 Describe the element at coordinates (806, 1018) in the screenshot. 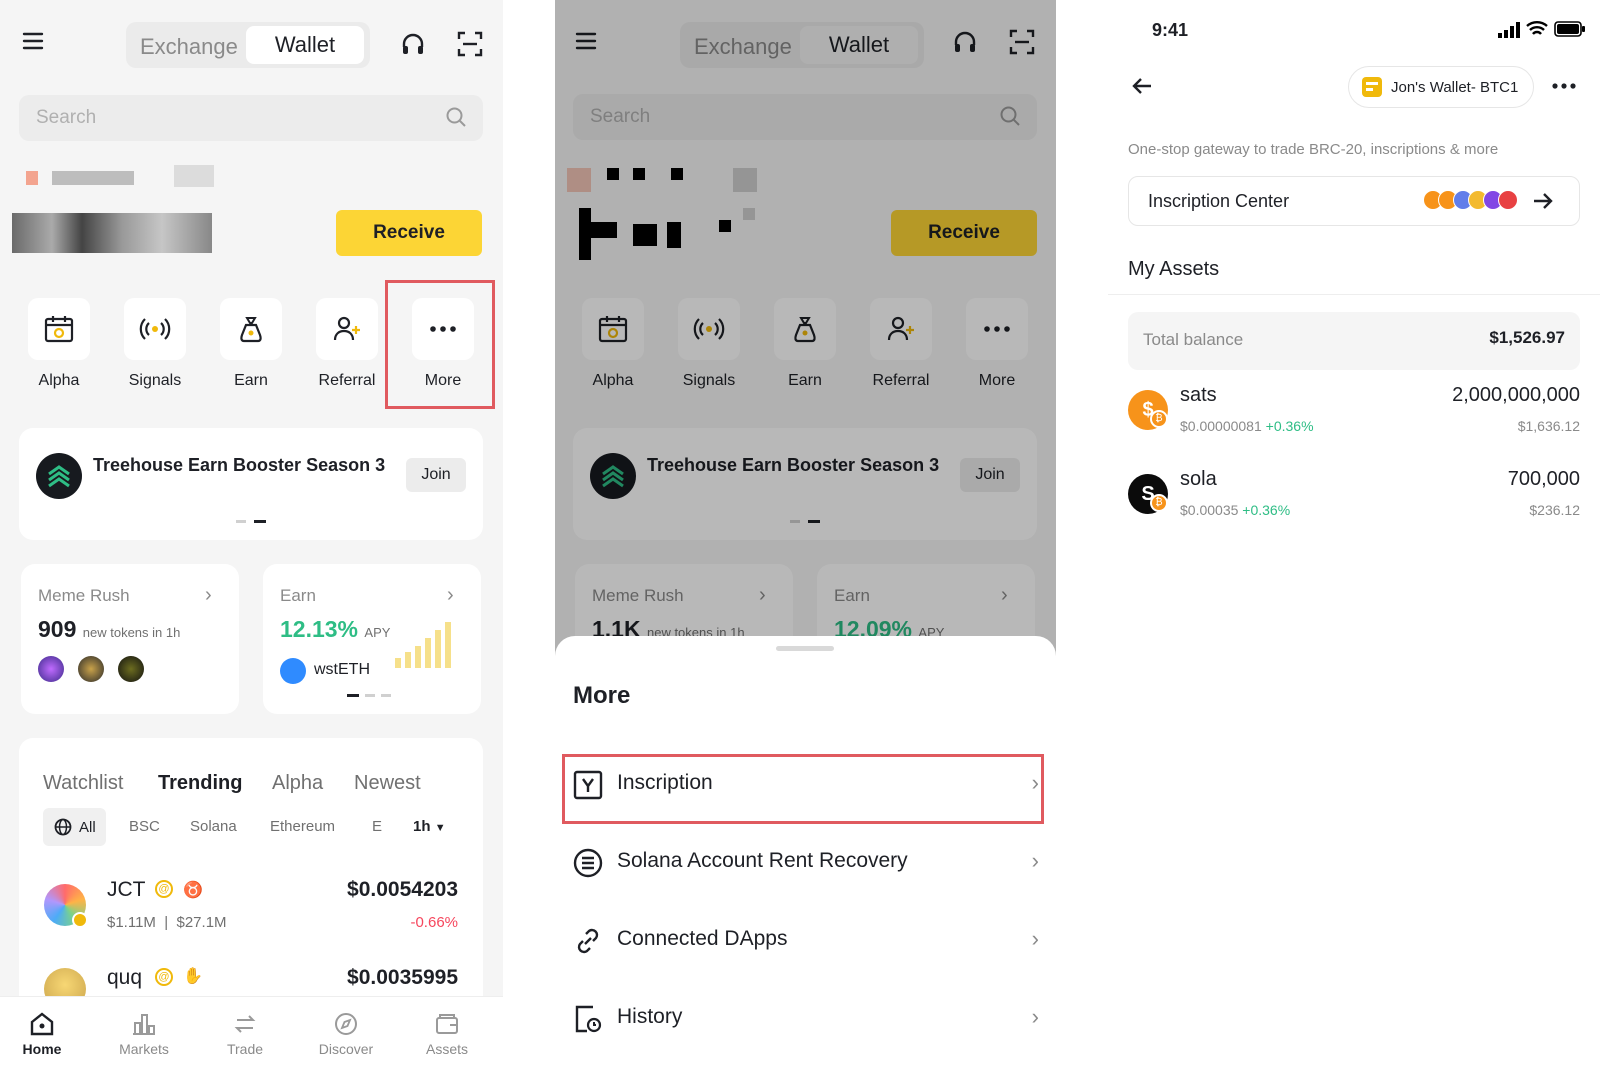

I see `menu-item-history: History ›` at that location.